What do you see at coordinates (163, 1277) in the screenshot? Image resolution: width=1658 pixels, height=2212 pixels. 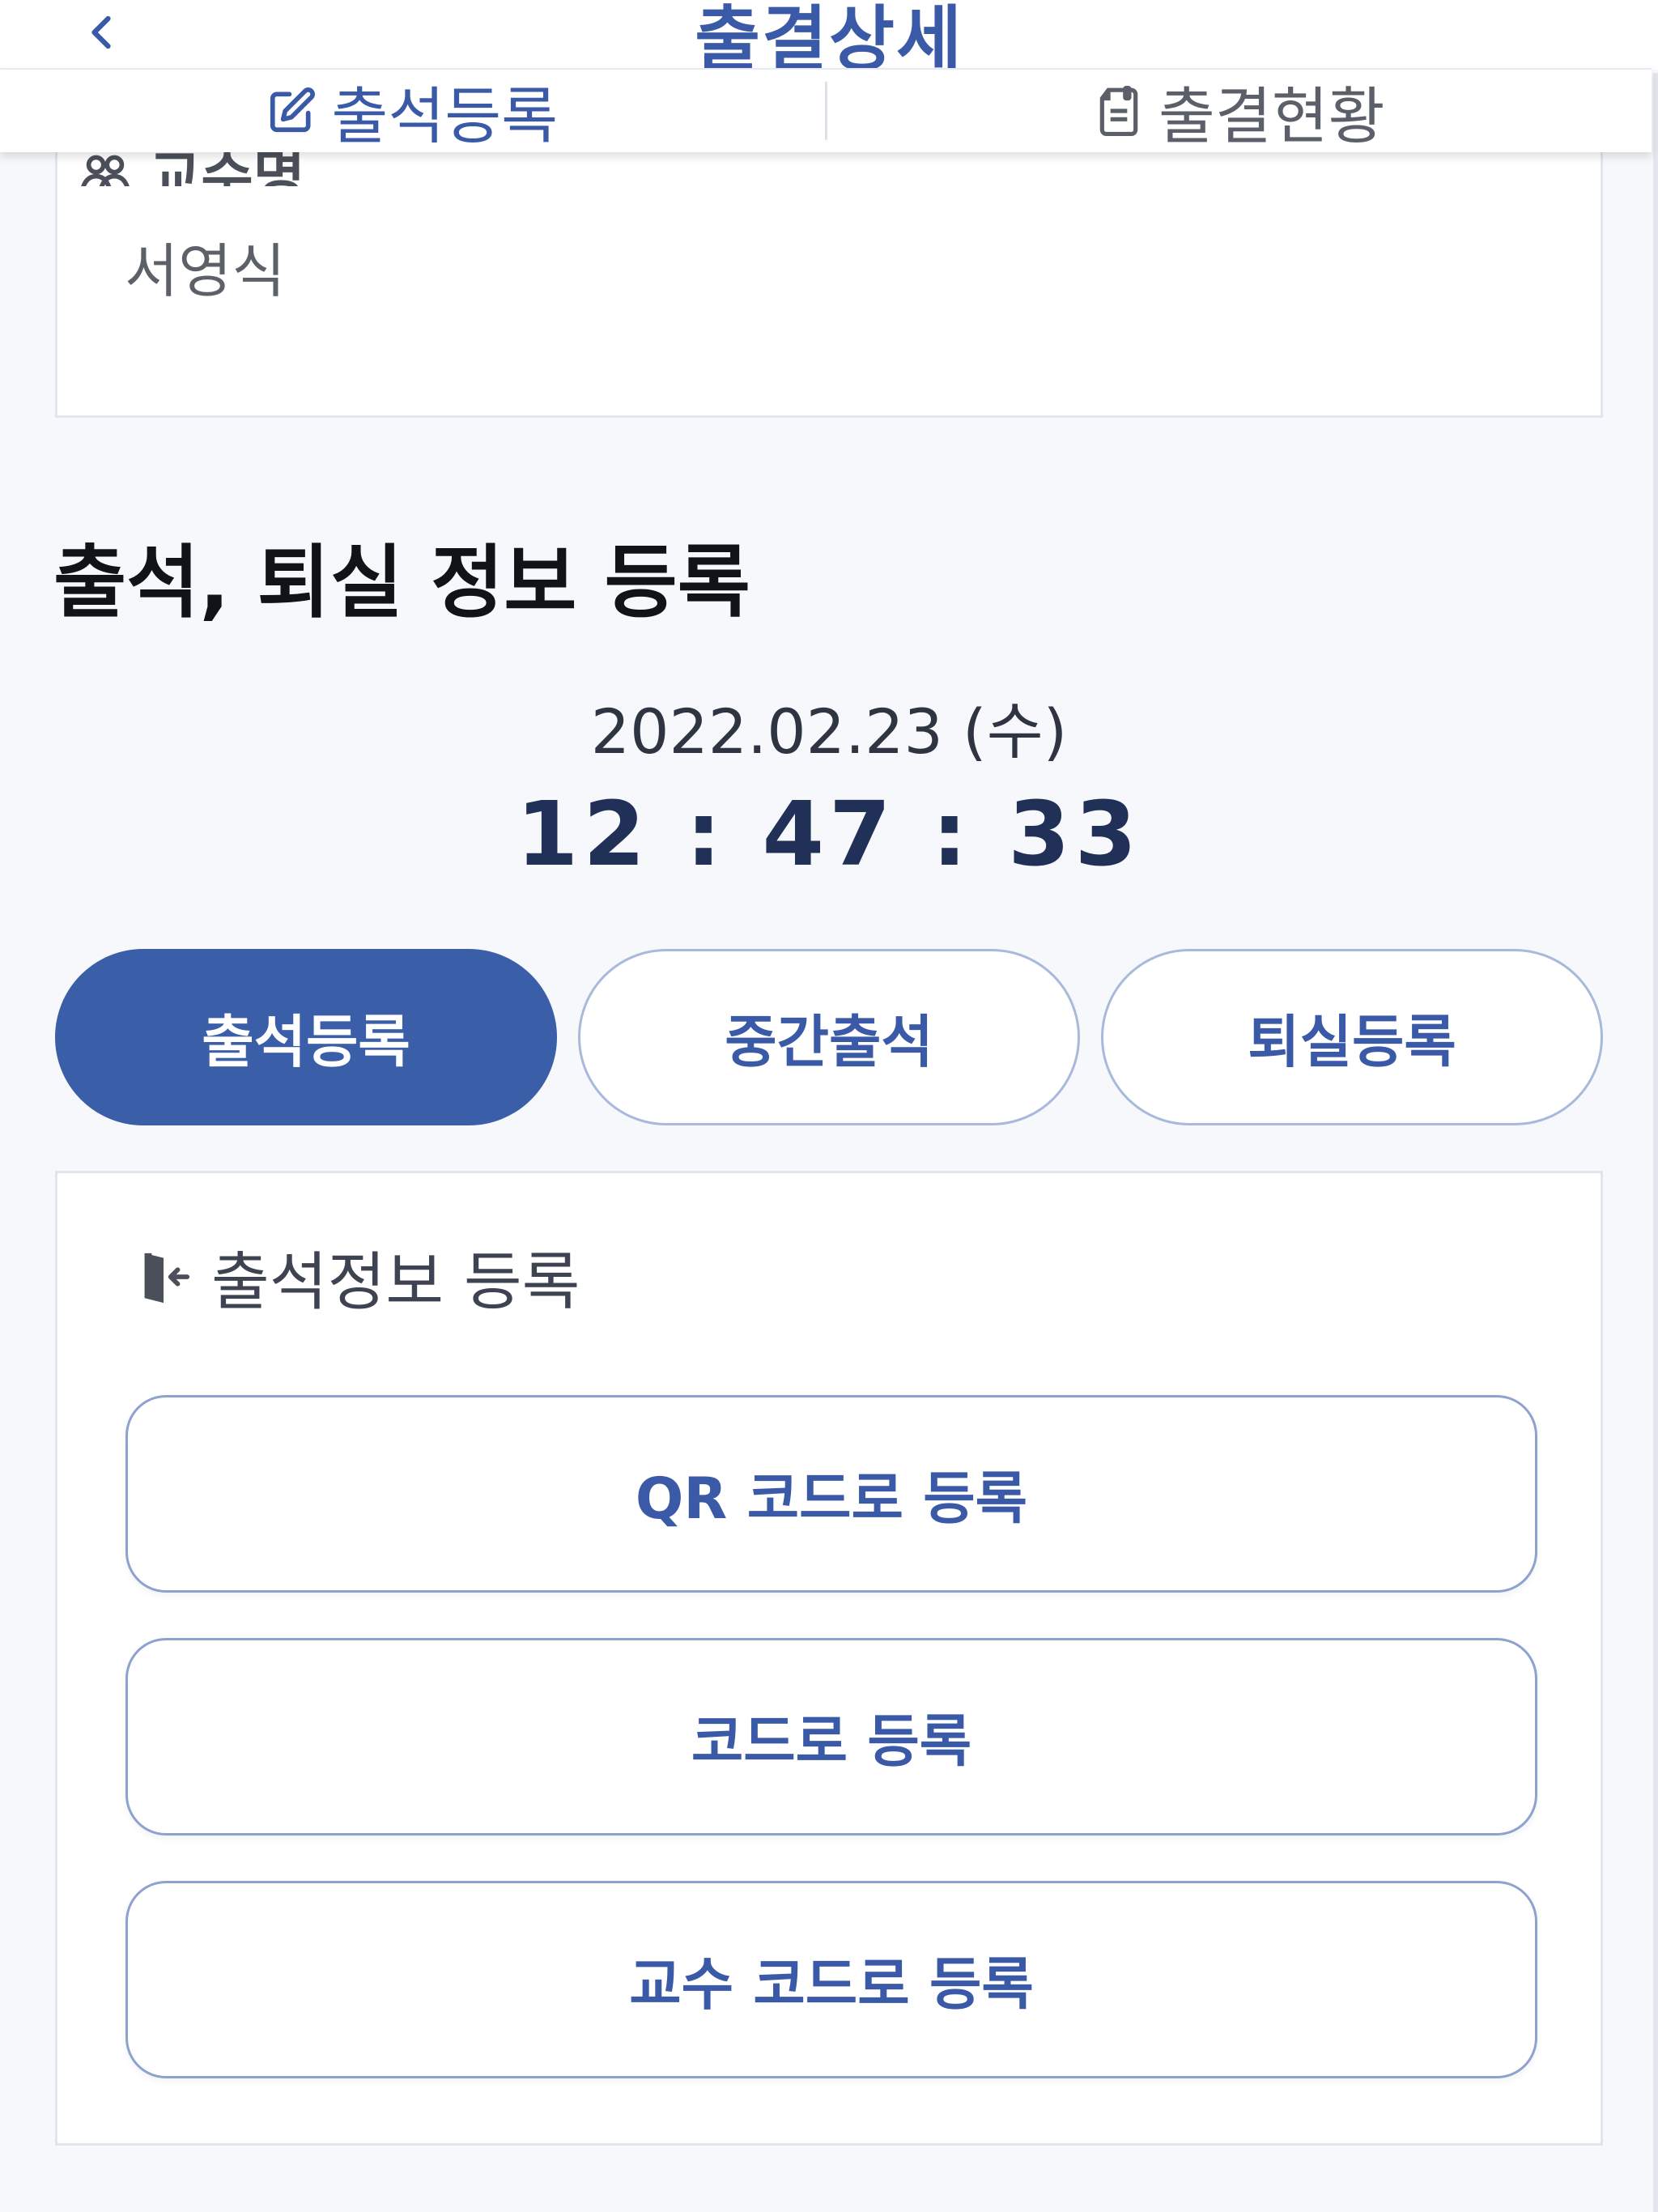 I see `door-enter-icon` at bounding box center [163, 1277].